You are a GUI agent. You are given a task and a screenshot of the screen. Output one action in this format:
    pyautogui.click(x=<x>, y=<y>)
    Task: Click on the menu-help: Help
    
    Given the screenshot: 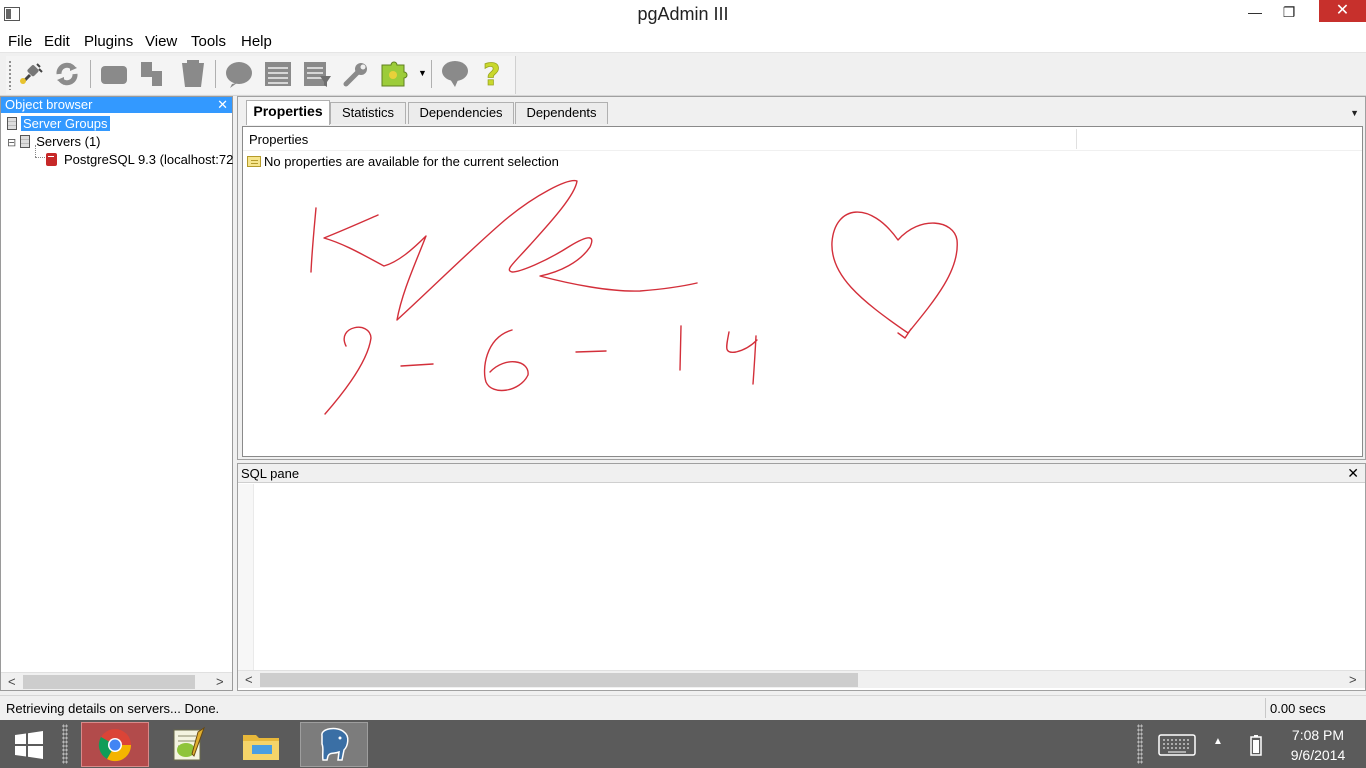 What is the action you would take?
    pyautogui.click(x=256, y=41)
    